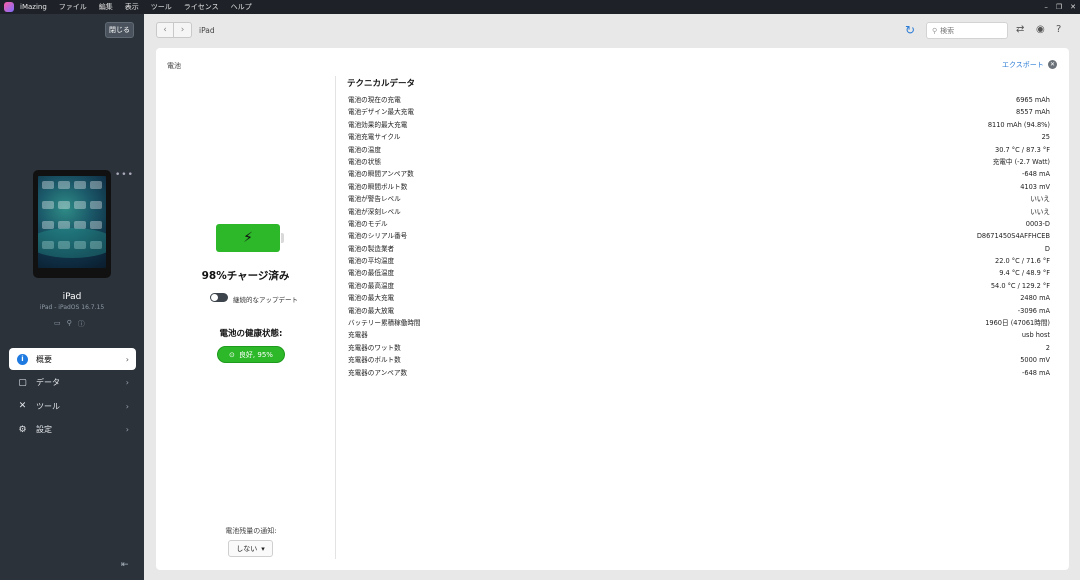 The width and height of the screenshot is (1080, 580). Describe the element at coordinates (699, 348) in the screenshot. I see `tech-data-row: 充電器のワット数 2` at that location.